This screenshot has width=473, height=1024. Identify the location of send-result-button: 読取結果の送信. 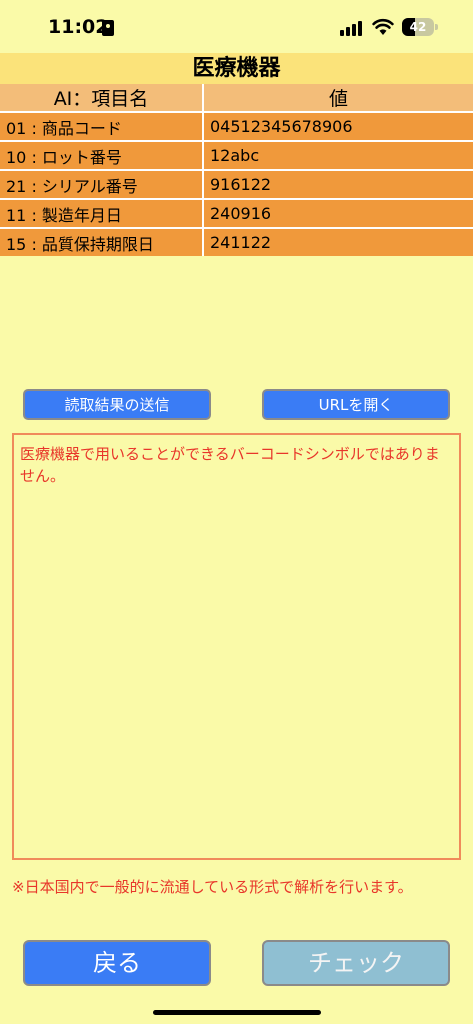
(117, 404).